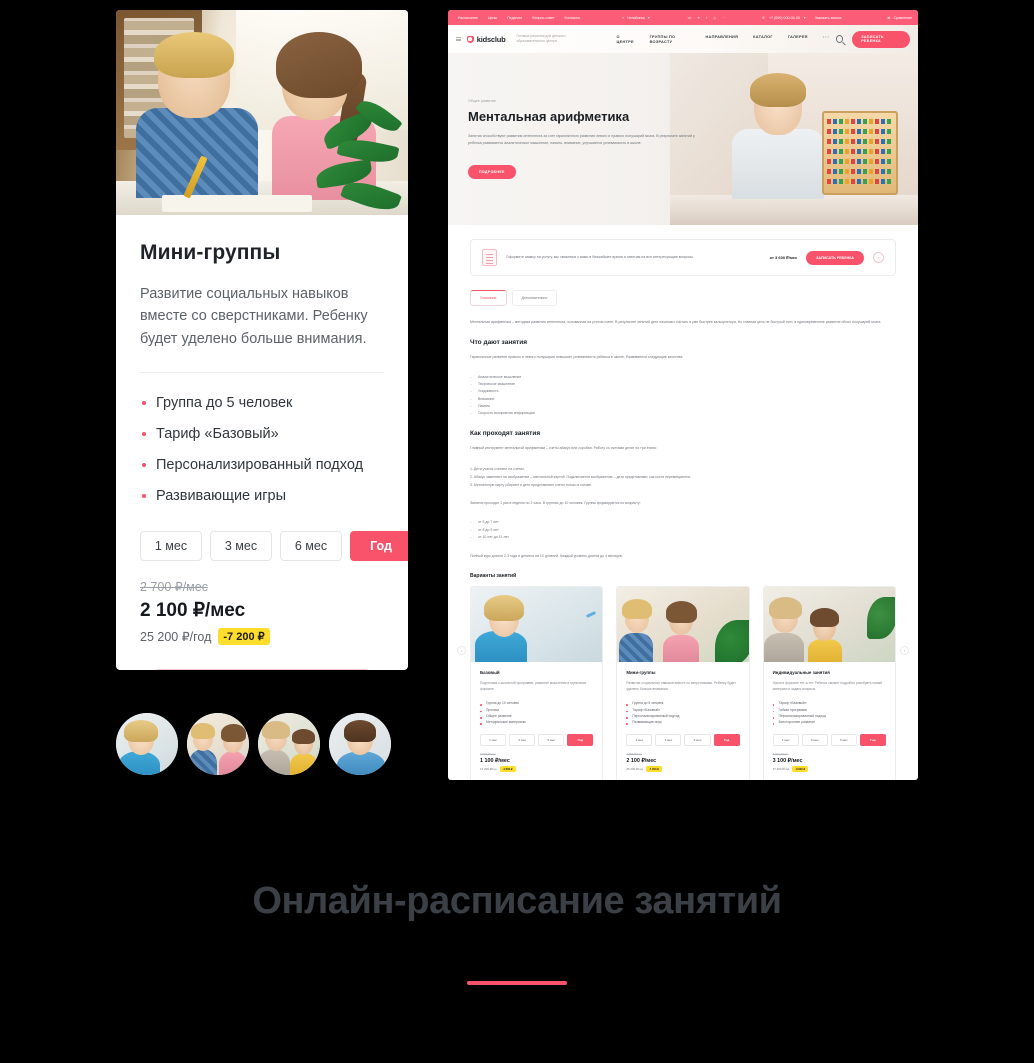  I want to click on variant-title: Базовый, so click(490, 673).